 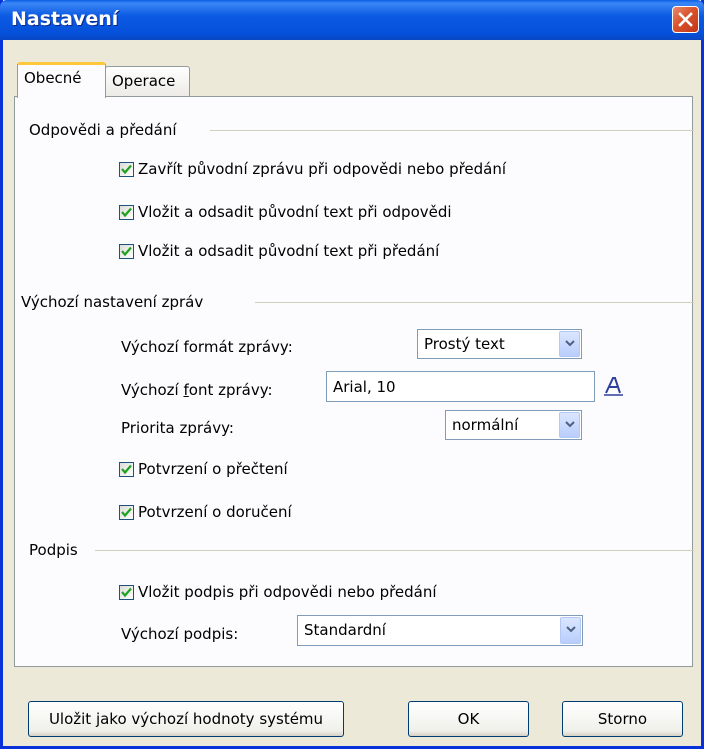 I want to click on close-icon, so click(x=685, y=19).